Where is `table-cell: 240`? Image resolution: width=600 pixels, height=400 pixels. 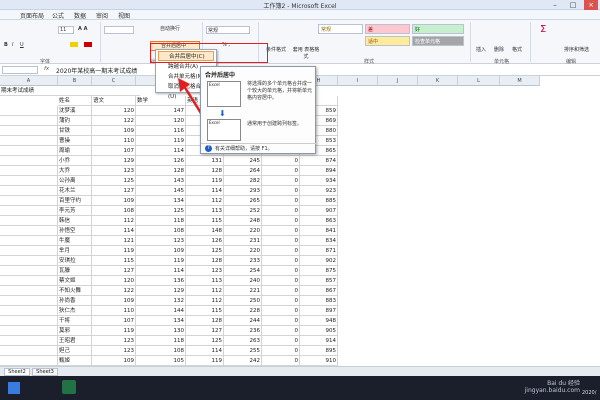
table-cell: 240 is located at coordinates (243, 281).